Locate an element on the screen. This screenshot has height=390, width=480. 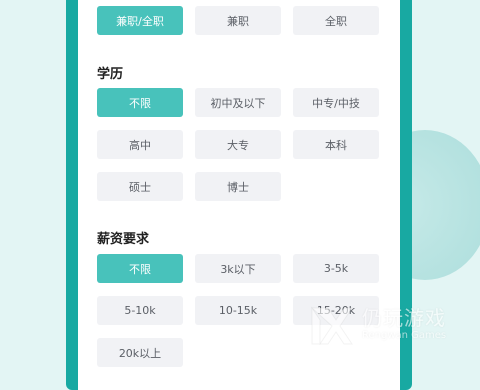
option-education-college: 大专 is located at coordinates (238, 144).